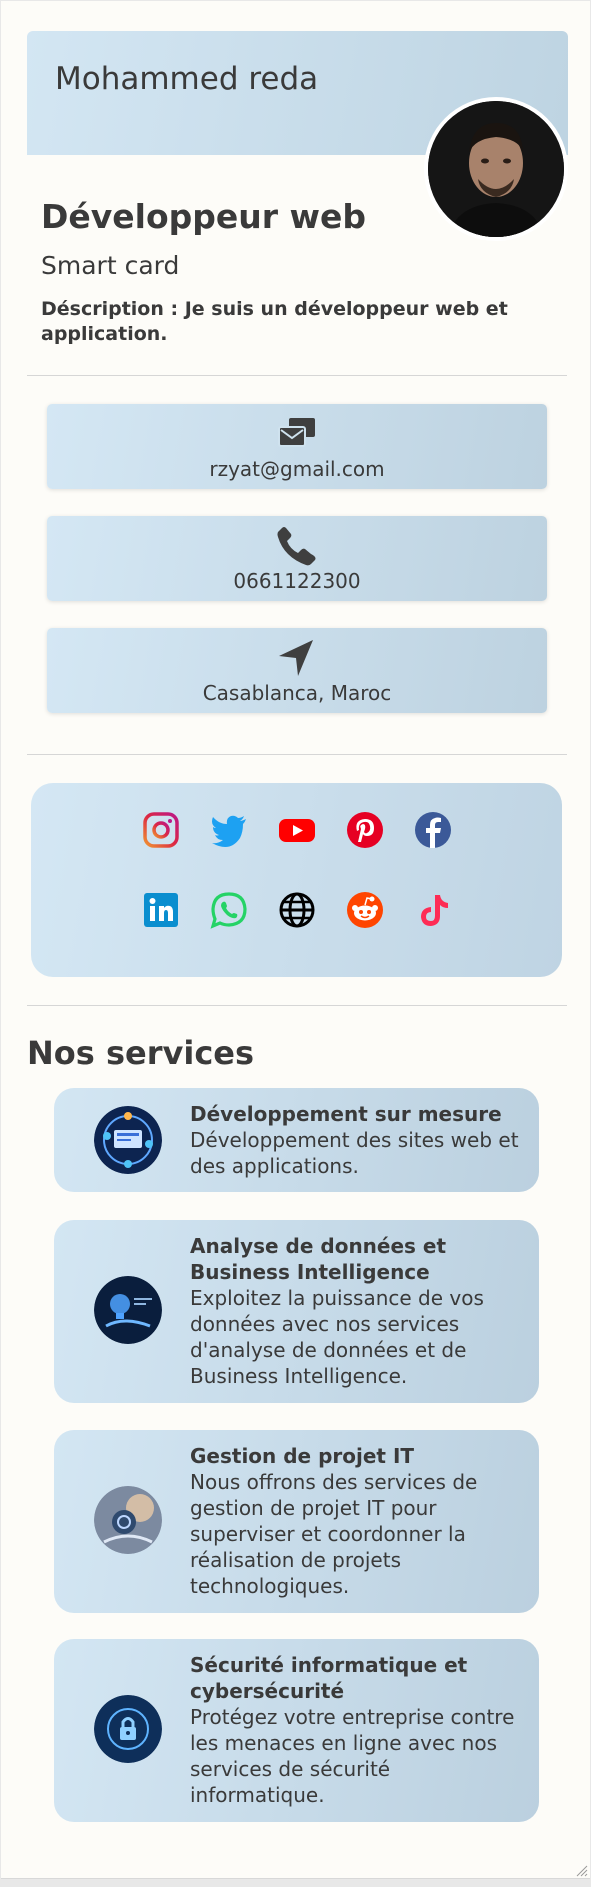 Image resolution: width=591 pixels, height=1887 pixels. I want to click on avatar, so click(496, 169).